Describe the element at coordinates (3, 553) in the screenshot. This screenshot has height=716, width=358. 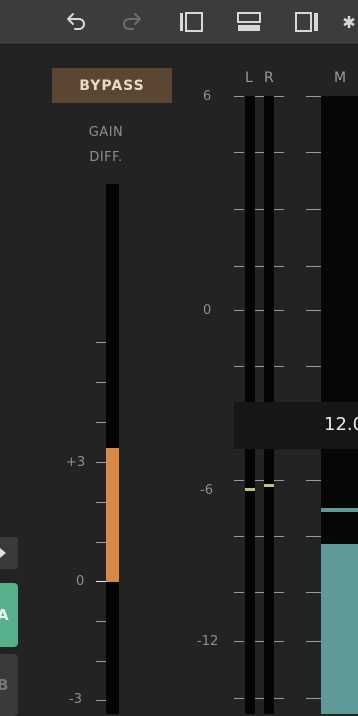
I see `triangle-right-icon` at that location.